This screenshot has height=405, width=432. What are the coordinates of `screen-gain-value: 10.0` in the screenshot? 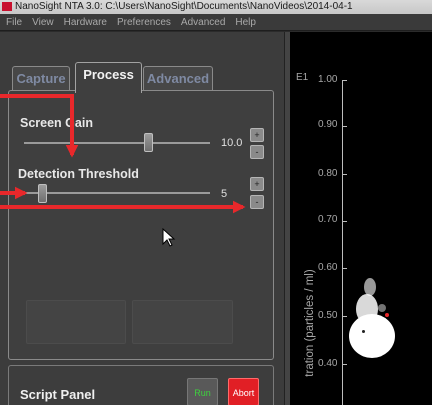 It's located at (232, 143).